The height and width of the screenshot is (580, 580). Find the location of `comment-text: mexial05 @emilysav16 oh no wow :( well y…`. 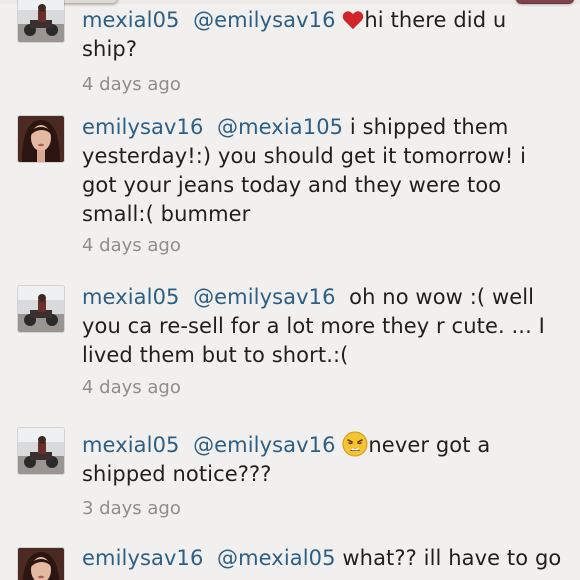

comment-text: mexial05 @emilysav16 oh no wow :( well y… is located at coordinates (322, 326).